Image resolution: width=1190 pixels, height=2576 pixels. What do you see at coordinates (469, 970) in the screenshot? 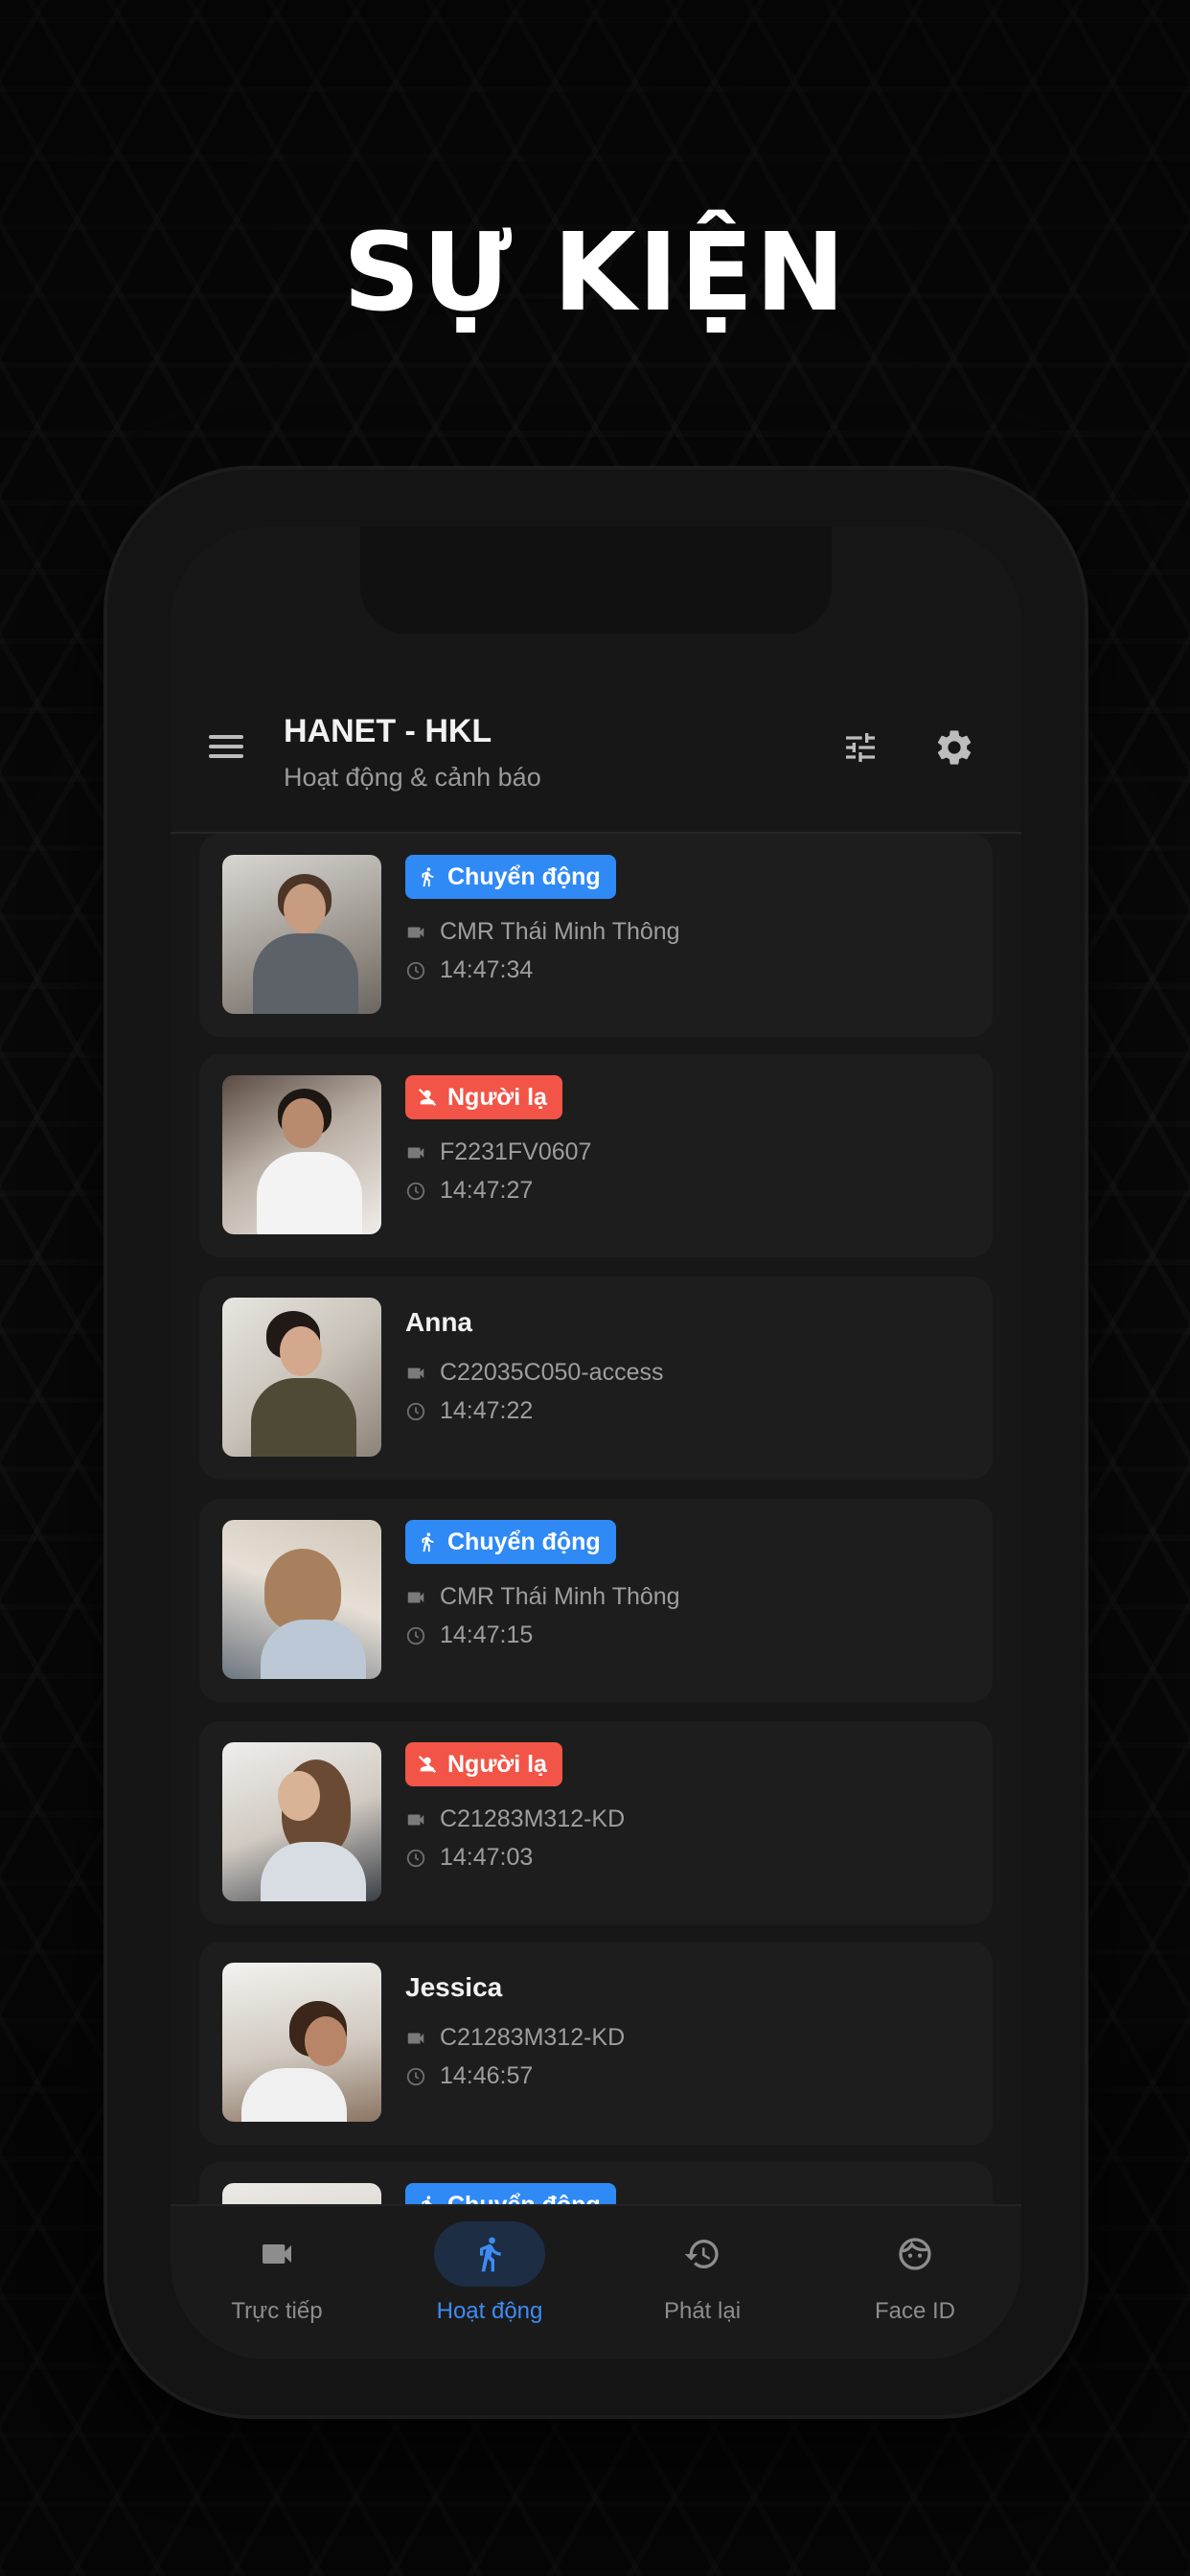
I see `event-time: 14:47:34` at bounding box center [469, 970].